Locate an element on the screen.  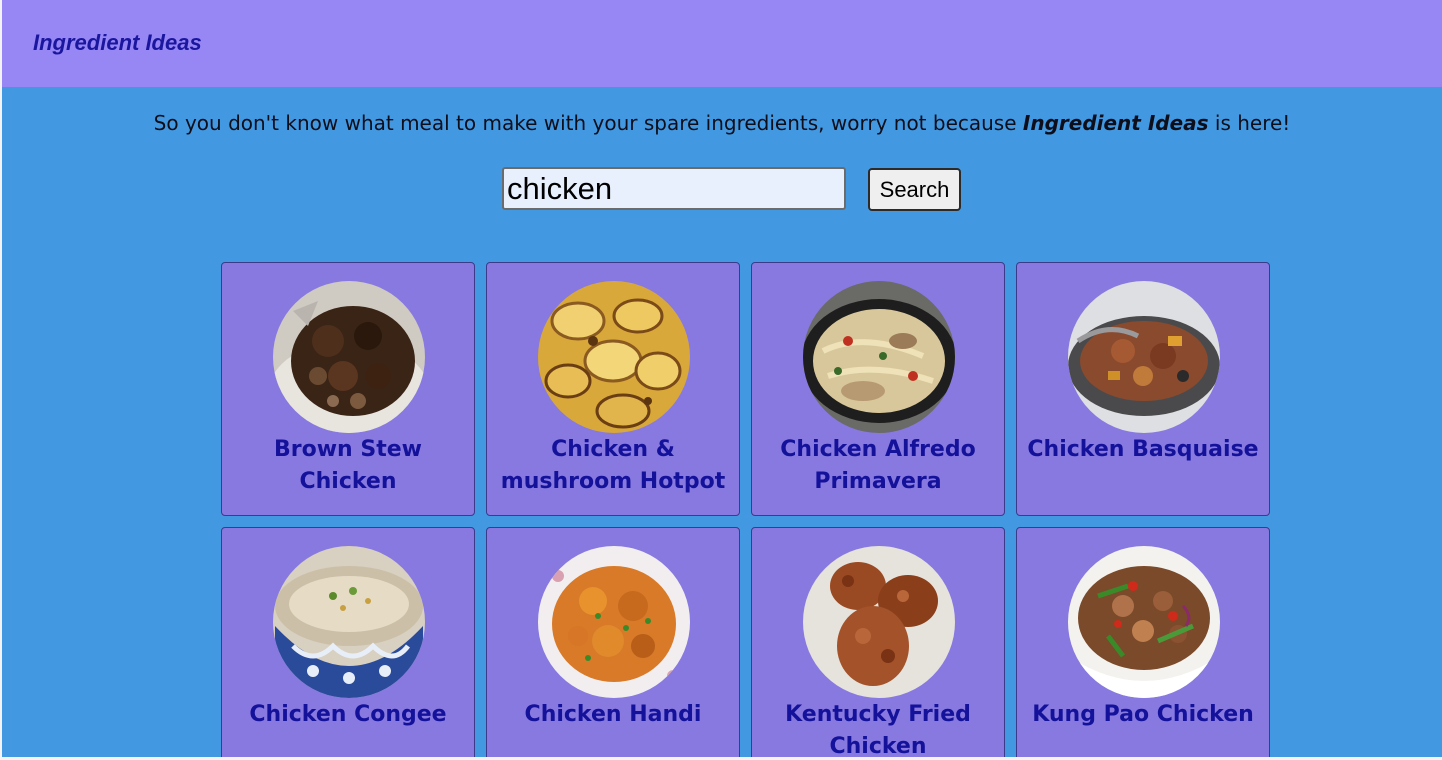
kung-pao-chicken-image is located at coordinates (1144, 622).